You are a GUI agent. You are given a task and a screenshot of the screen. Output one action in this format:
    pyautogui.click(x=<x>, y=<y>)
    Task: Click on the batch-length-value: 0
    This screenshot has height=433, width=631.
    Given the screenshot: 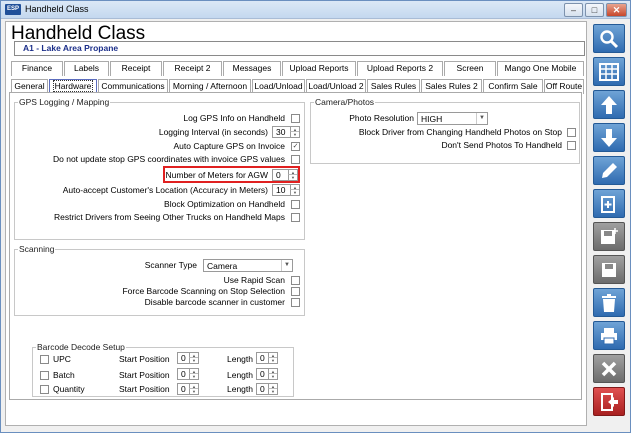 What is the action you would take?
    pyautogui.click(x=262, y=374)
    